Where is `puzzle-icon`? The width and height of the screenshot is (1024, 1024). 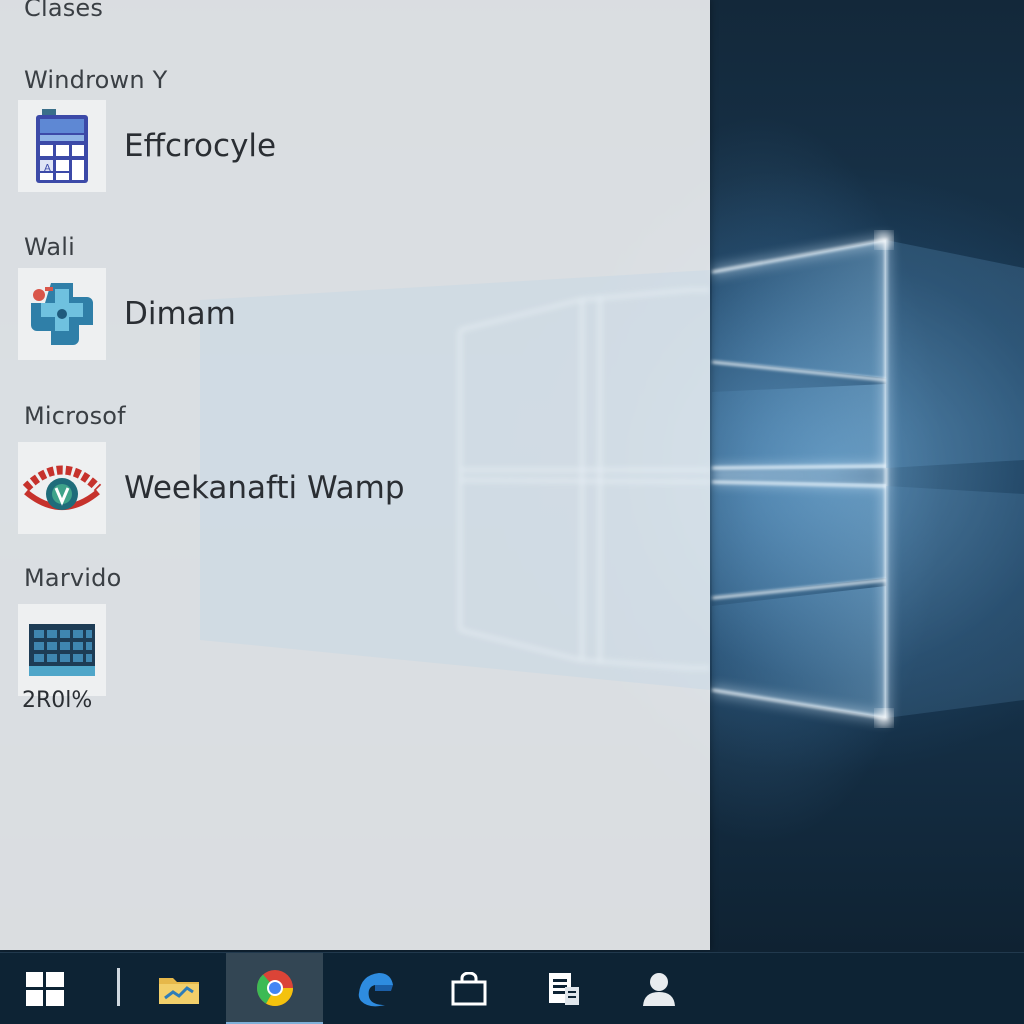
puzzle-icon is located at coordinates (62, 314).